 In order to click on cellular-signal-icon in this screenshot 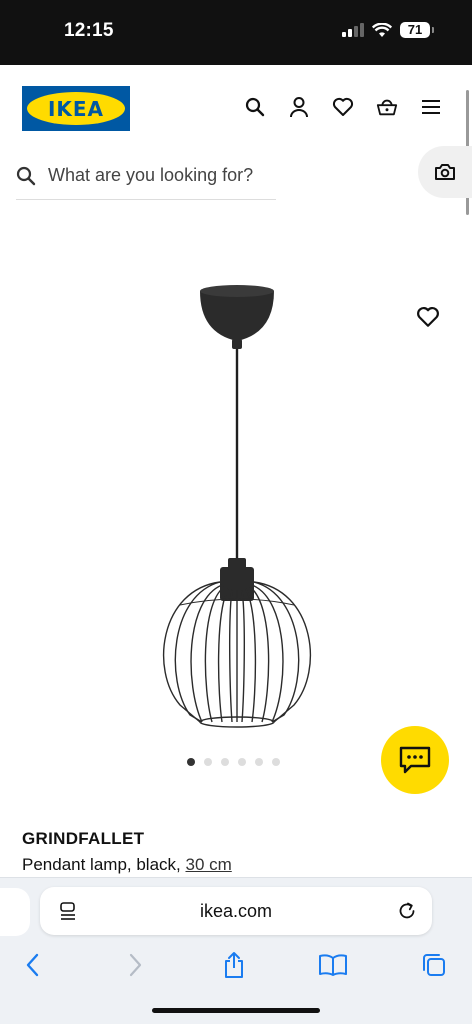, I will do `click(353, 30)`.